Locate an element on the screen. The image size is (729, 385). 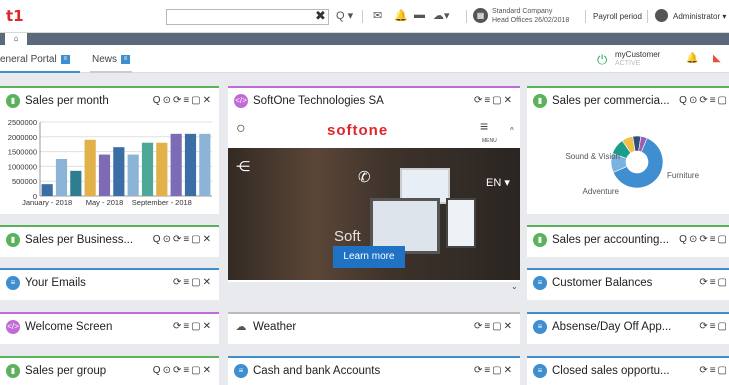
customer-status-label: ACTIVE is located at coordinates (628, 63).